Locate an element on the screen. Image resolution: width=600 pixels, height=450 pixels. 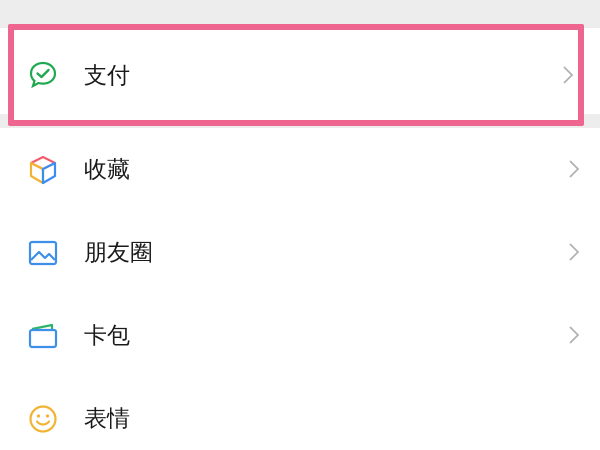
smiley-icon is located at coordinates (43, 419).